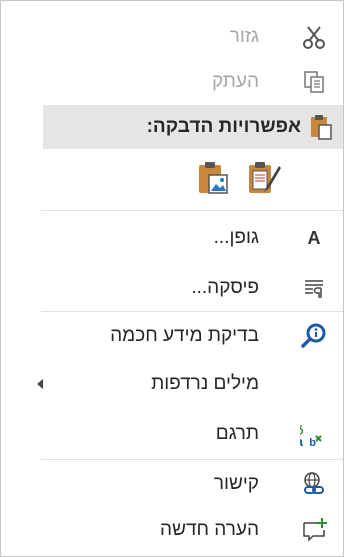 The image size is (344, 557). I want to click on paragraph-icon, so click(314, 288).